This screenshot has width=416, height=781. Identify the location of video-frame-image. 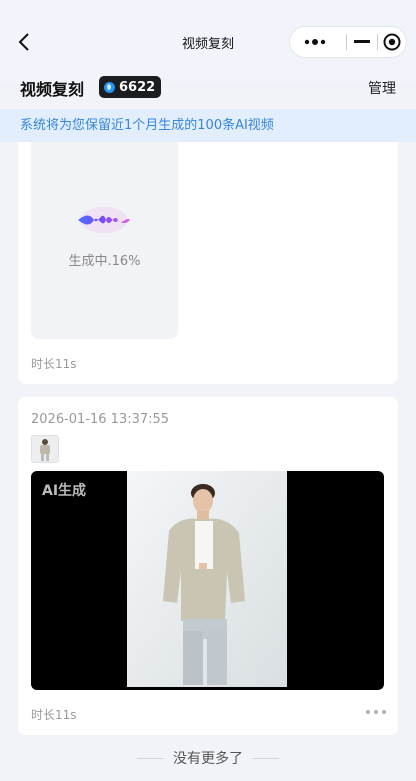
(207, 579).